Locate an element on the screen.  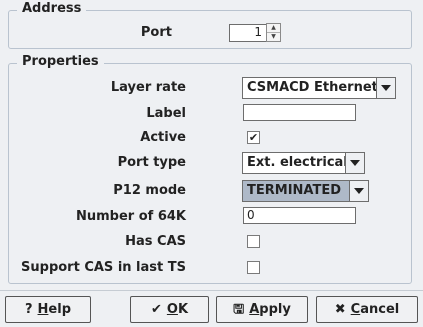
number-of-64k-label: Number of 64K is located at coordinates (130, 216).